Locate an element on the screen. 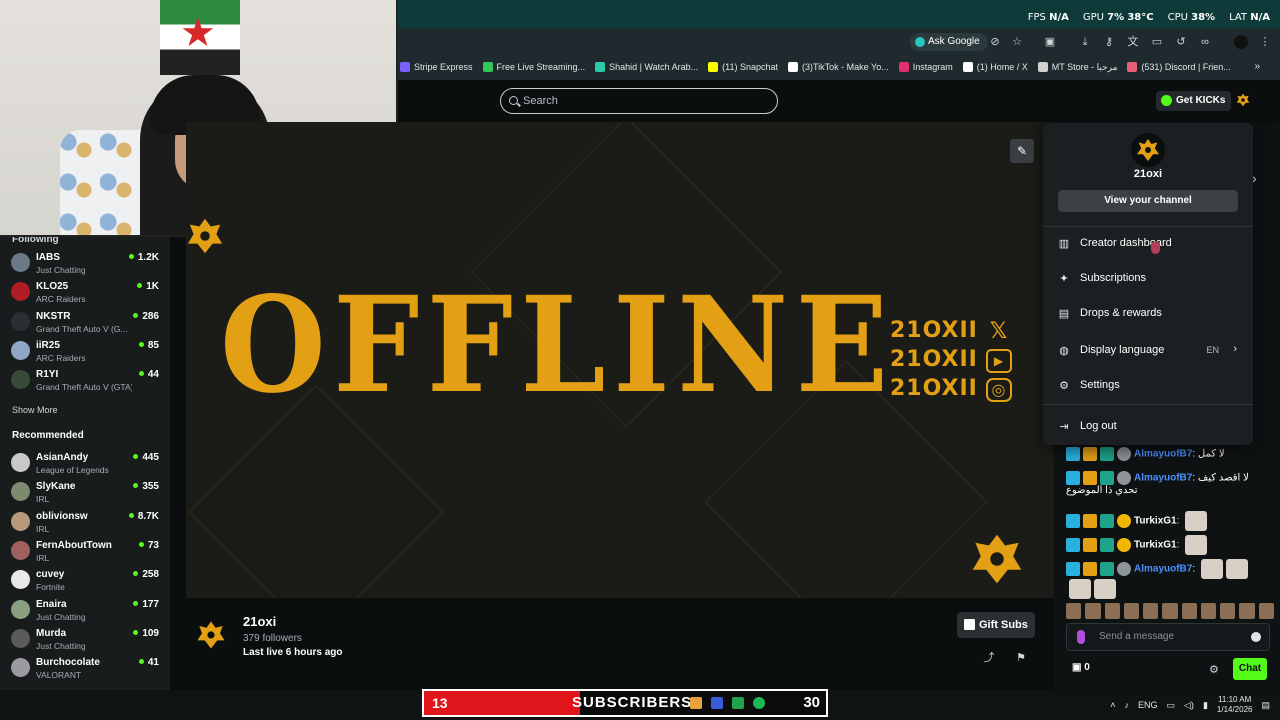 Image resolution: width=1280 pixels, height=720 pixels. show-more-link: Show More is located at coordinates (35, 410).